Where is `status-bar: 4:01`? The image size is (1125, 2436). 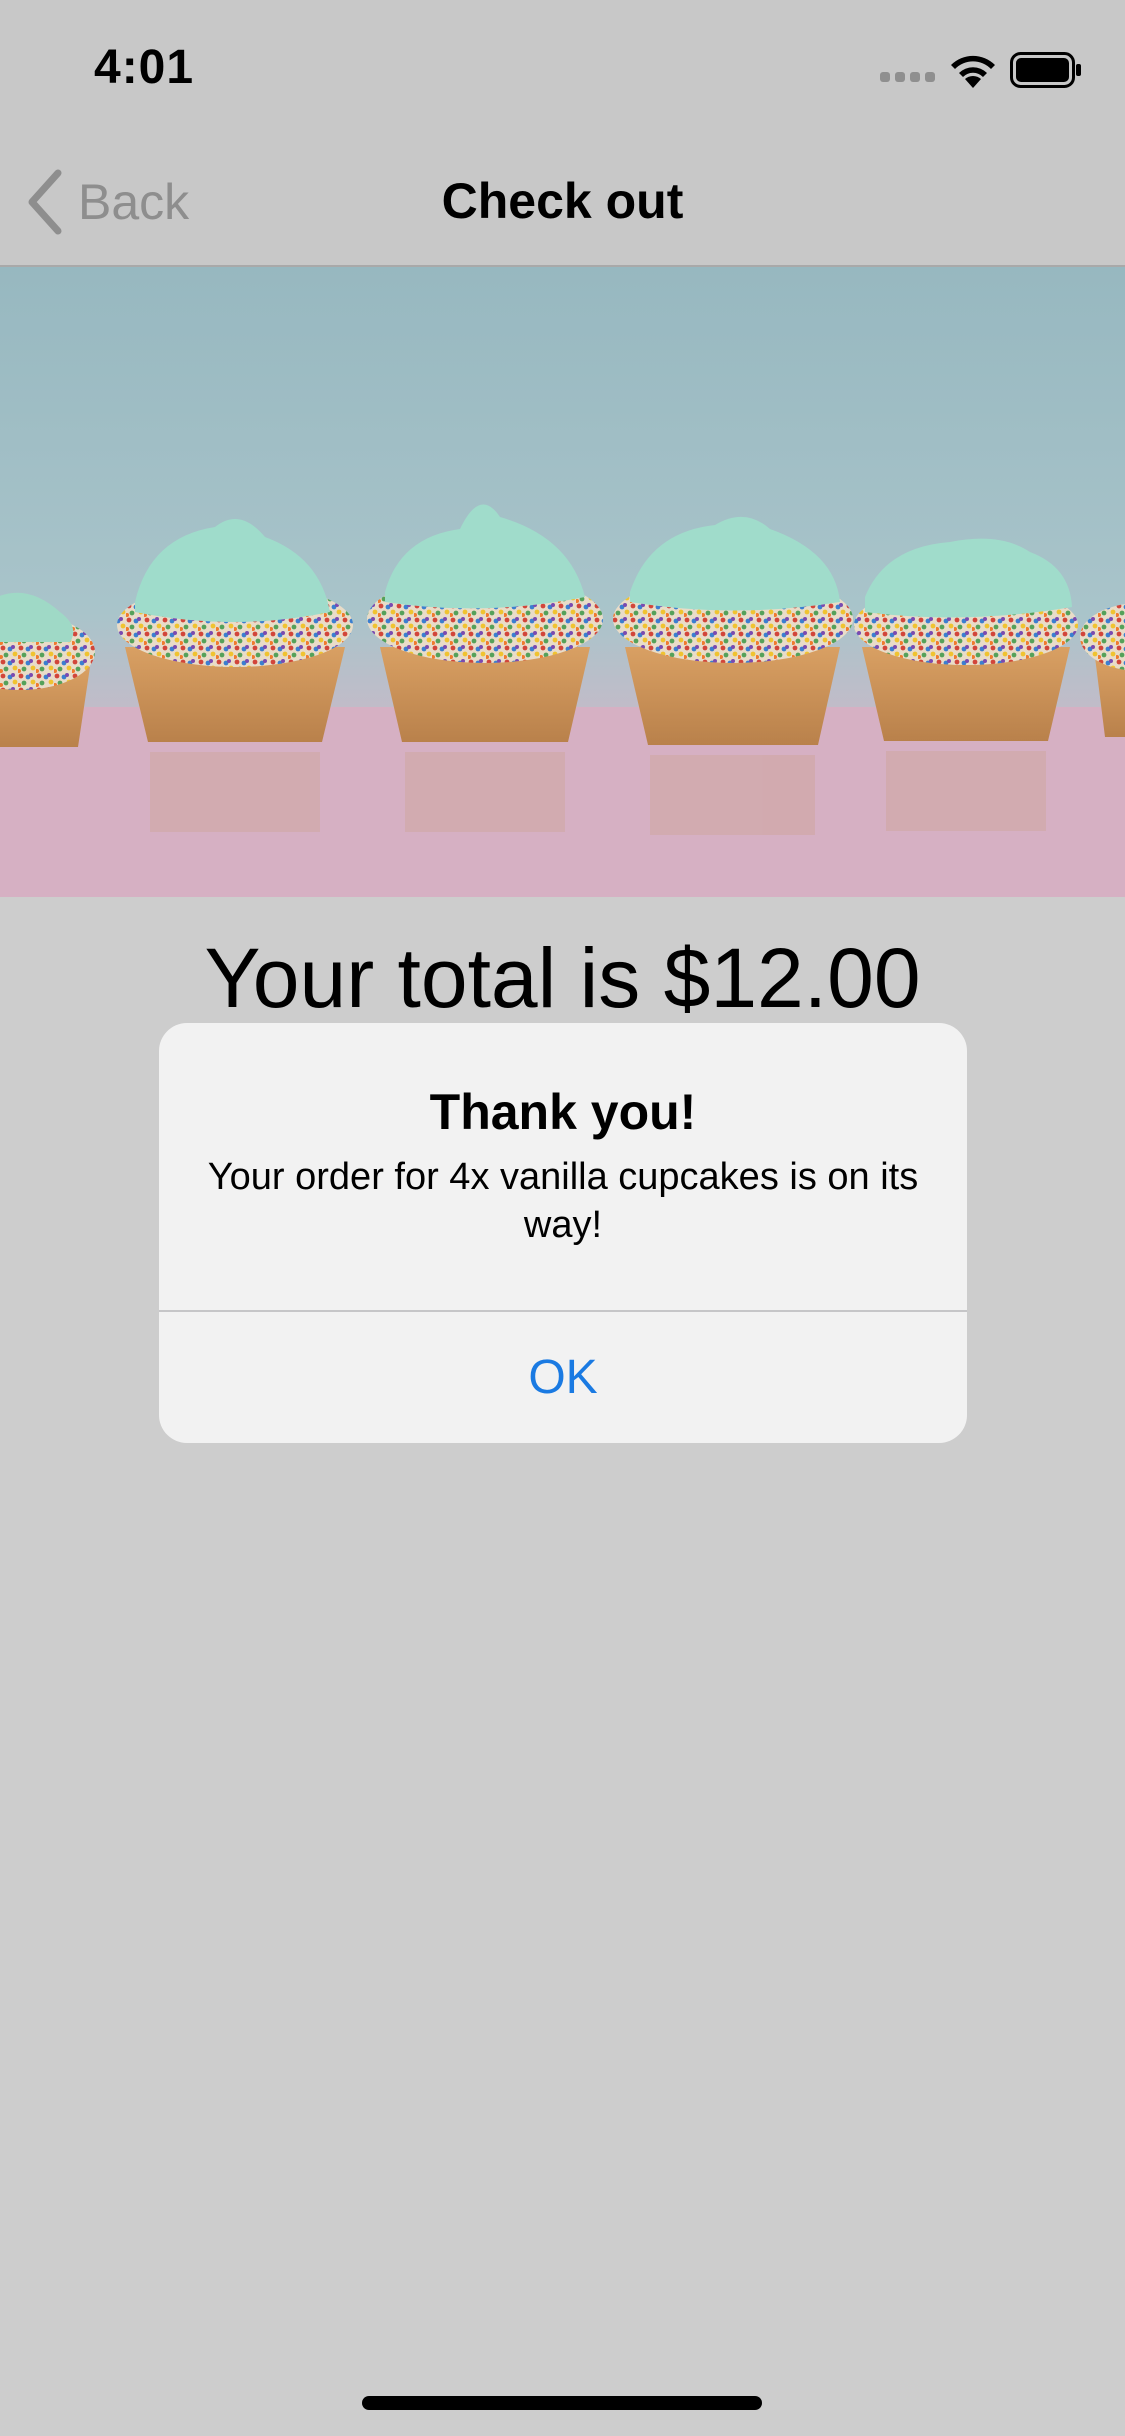
status-bar: 4:01 is located at coordinates (562, 70).